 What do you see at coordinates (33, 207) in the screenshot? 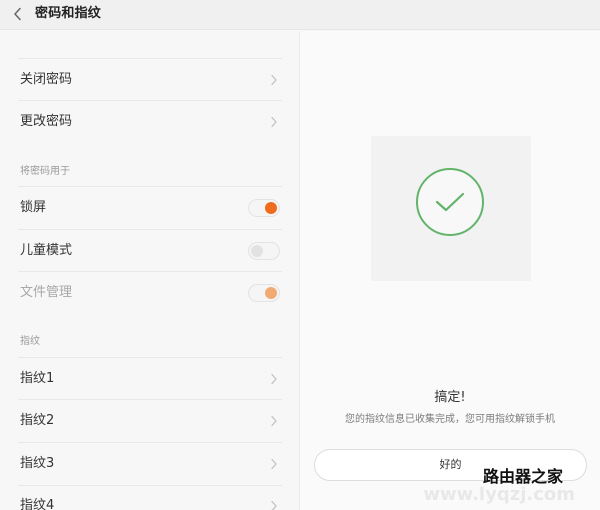
I see `lockscreen-label: 锁屏` at bounding box center [33, 207].